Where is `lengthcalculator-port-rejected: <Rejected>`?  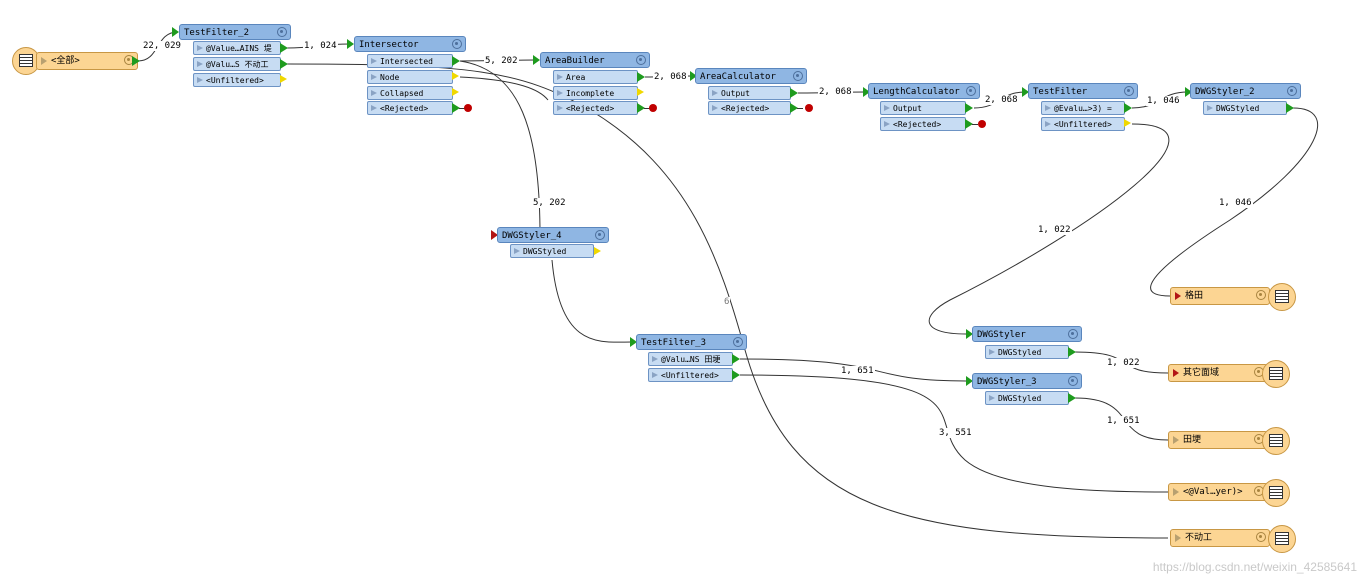
lengthcalculator-port-rejected: <Rejected> is located at coordinates (923, 124).